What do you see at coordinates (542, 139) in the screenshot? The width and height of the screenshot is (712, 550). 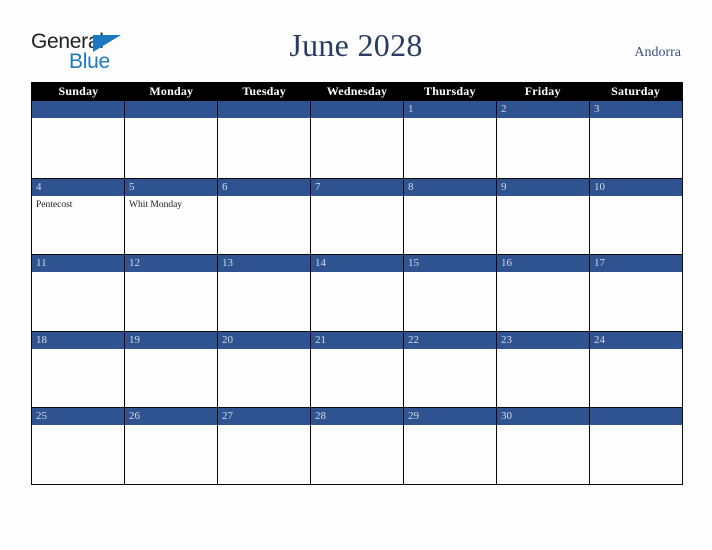 I see `day-cell-2: 2` at bounding box center [542, 139].